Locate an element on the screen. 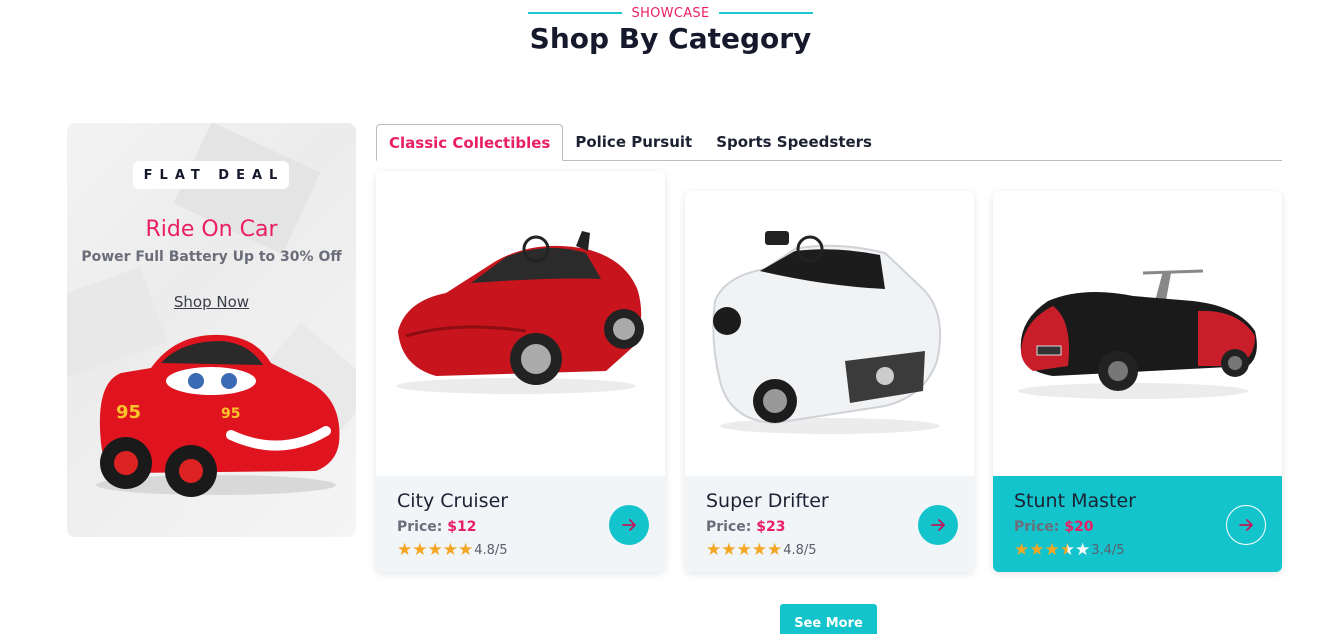  tab-police-pursuit: Police Pursuit is located at coordinates (633, 141).